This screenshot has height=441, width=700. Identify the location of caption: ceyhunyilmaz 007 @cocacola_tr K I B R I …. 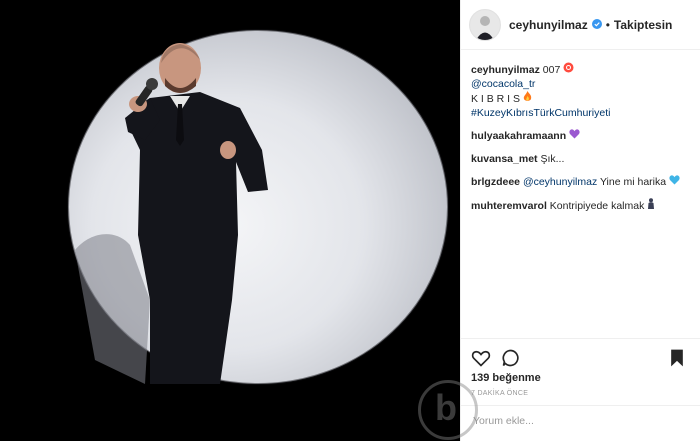
(580, 91).